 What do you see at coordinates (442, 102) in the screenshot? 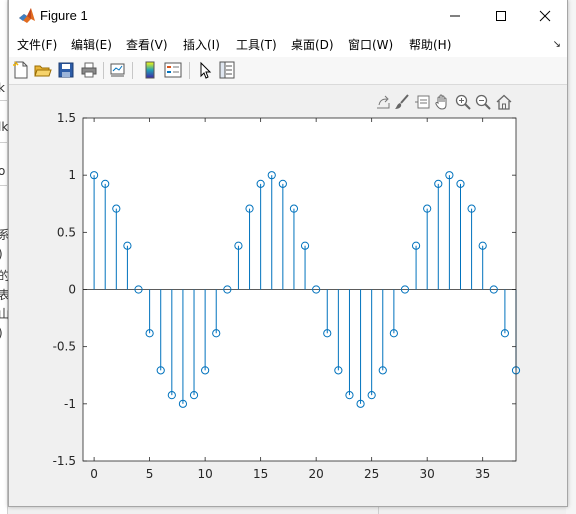
I see `pan-hand-icon` at bounding box center [442, 102].